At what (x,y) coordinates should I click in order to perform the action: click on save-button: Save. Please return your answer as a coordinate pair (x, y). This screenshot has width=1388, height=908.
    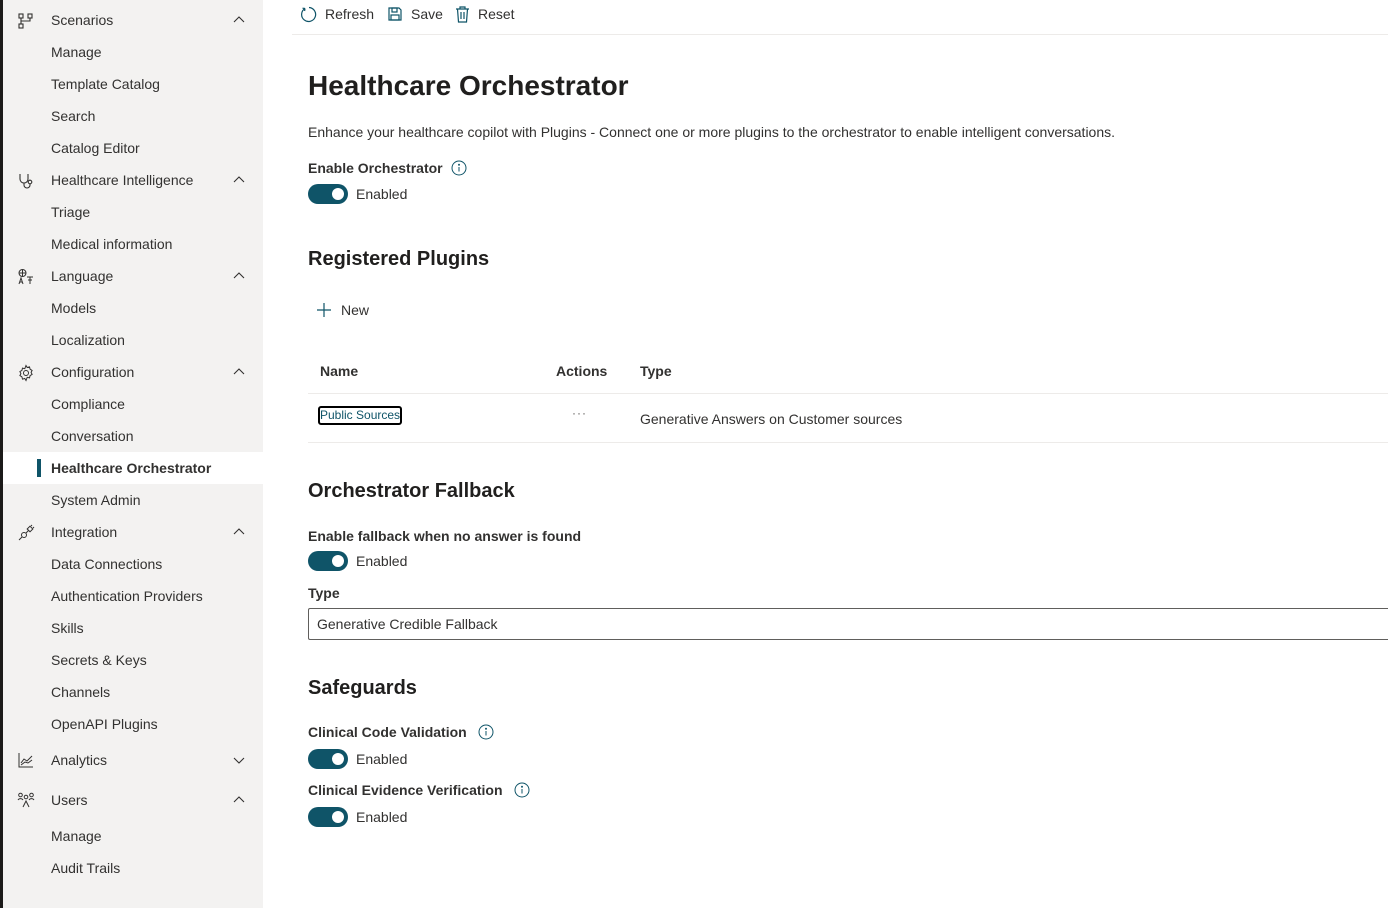
    Looking at the image, I should click on (415, 14).